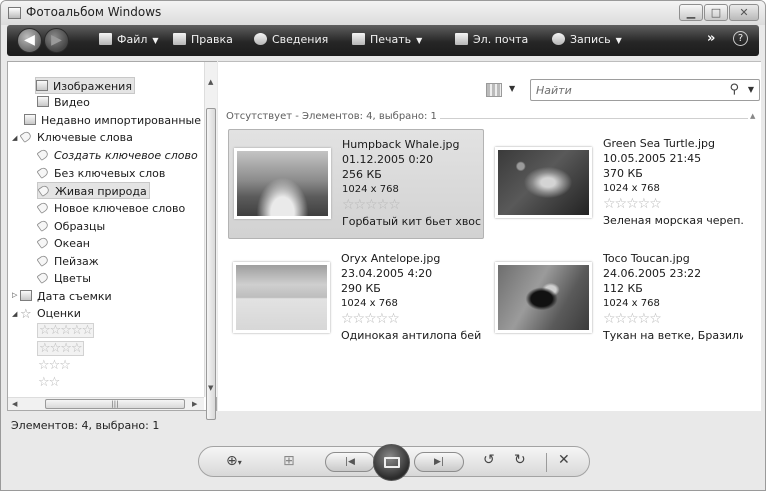 Image resolution: width=766 pixels, height=491 pixels. What do you see at coordinates (623, 288) in the screenshot?
I see `file-size: 112 КБ` at bounding box center [623, 288].